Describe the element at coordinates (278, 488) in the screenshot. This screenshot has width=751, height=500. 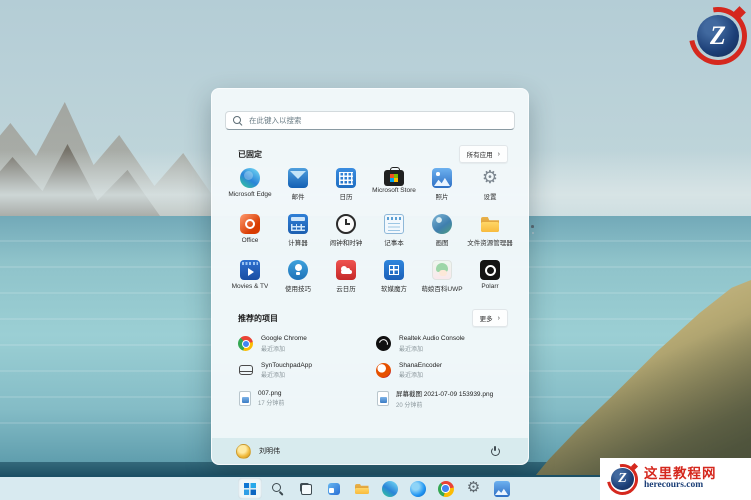
I see `taskbar-search-button` at that location.